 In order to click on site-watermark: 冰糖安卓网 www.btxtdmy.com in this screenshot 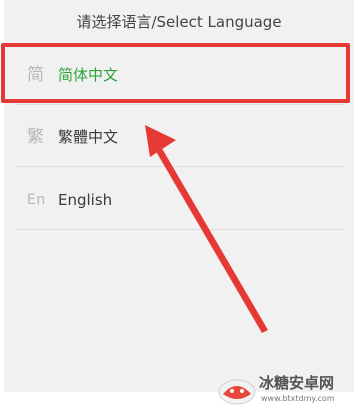, I will do `click(287, 390)`.